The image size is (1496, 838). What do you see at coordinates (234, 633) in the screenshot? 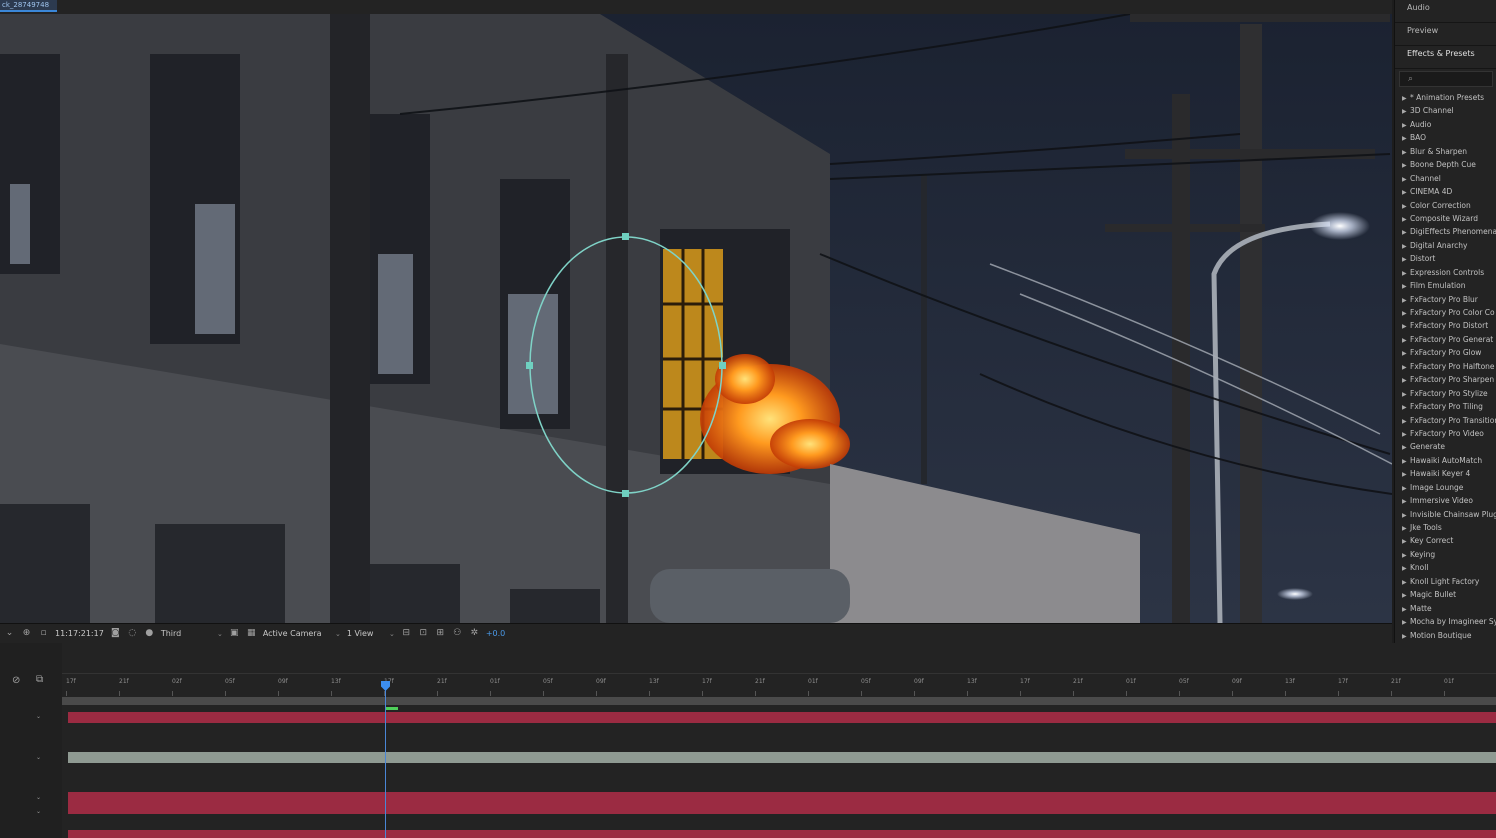
I see `fast-previews-icon: ▣` at bounding box center [234, 633].